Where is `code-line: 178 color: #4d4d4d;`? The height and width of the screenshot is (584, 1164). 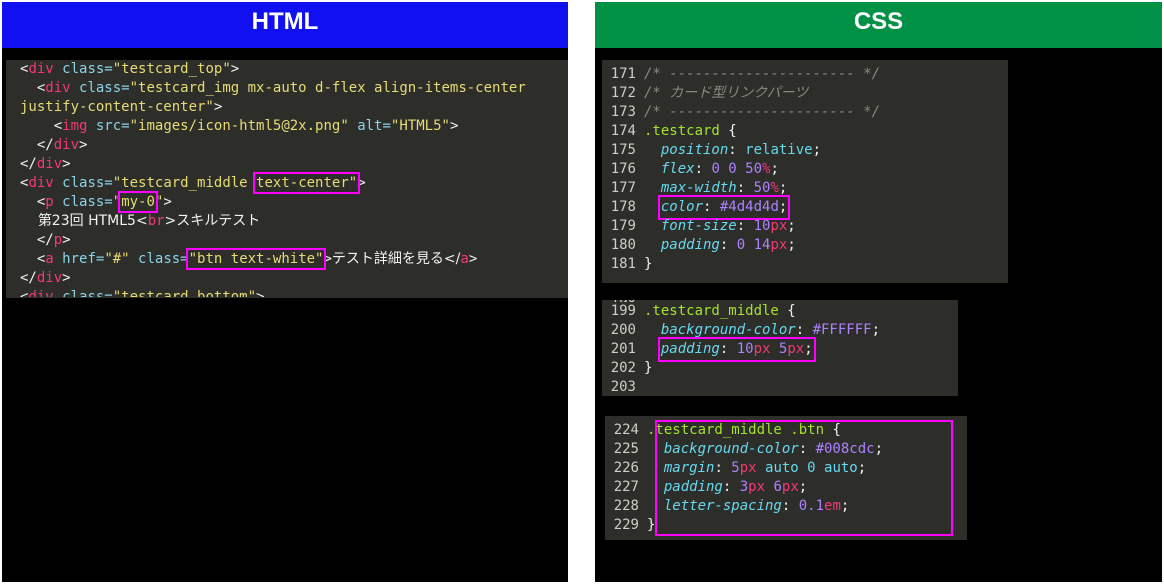
code-line: 178 color: #4d4d4d; is located at coordinates (700, 207).